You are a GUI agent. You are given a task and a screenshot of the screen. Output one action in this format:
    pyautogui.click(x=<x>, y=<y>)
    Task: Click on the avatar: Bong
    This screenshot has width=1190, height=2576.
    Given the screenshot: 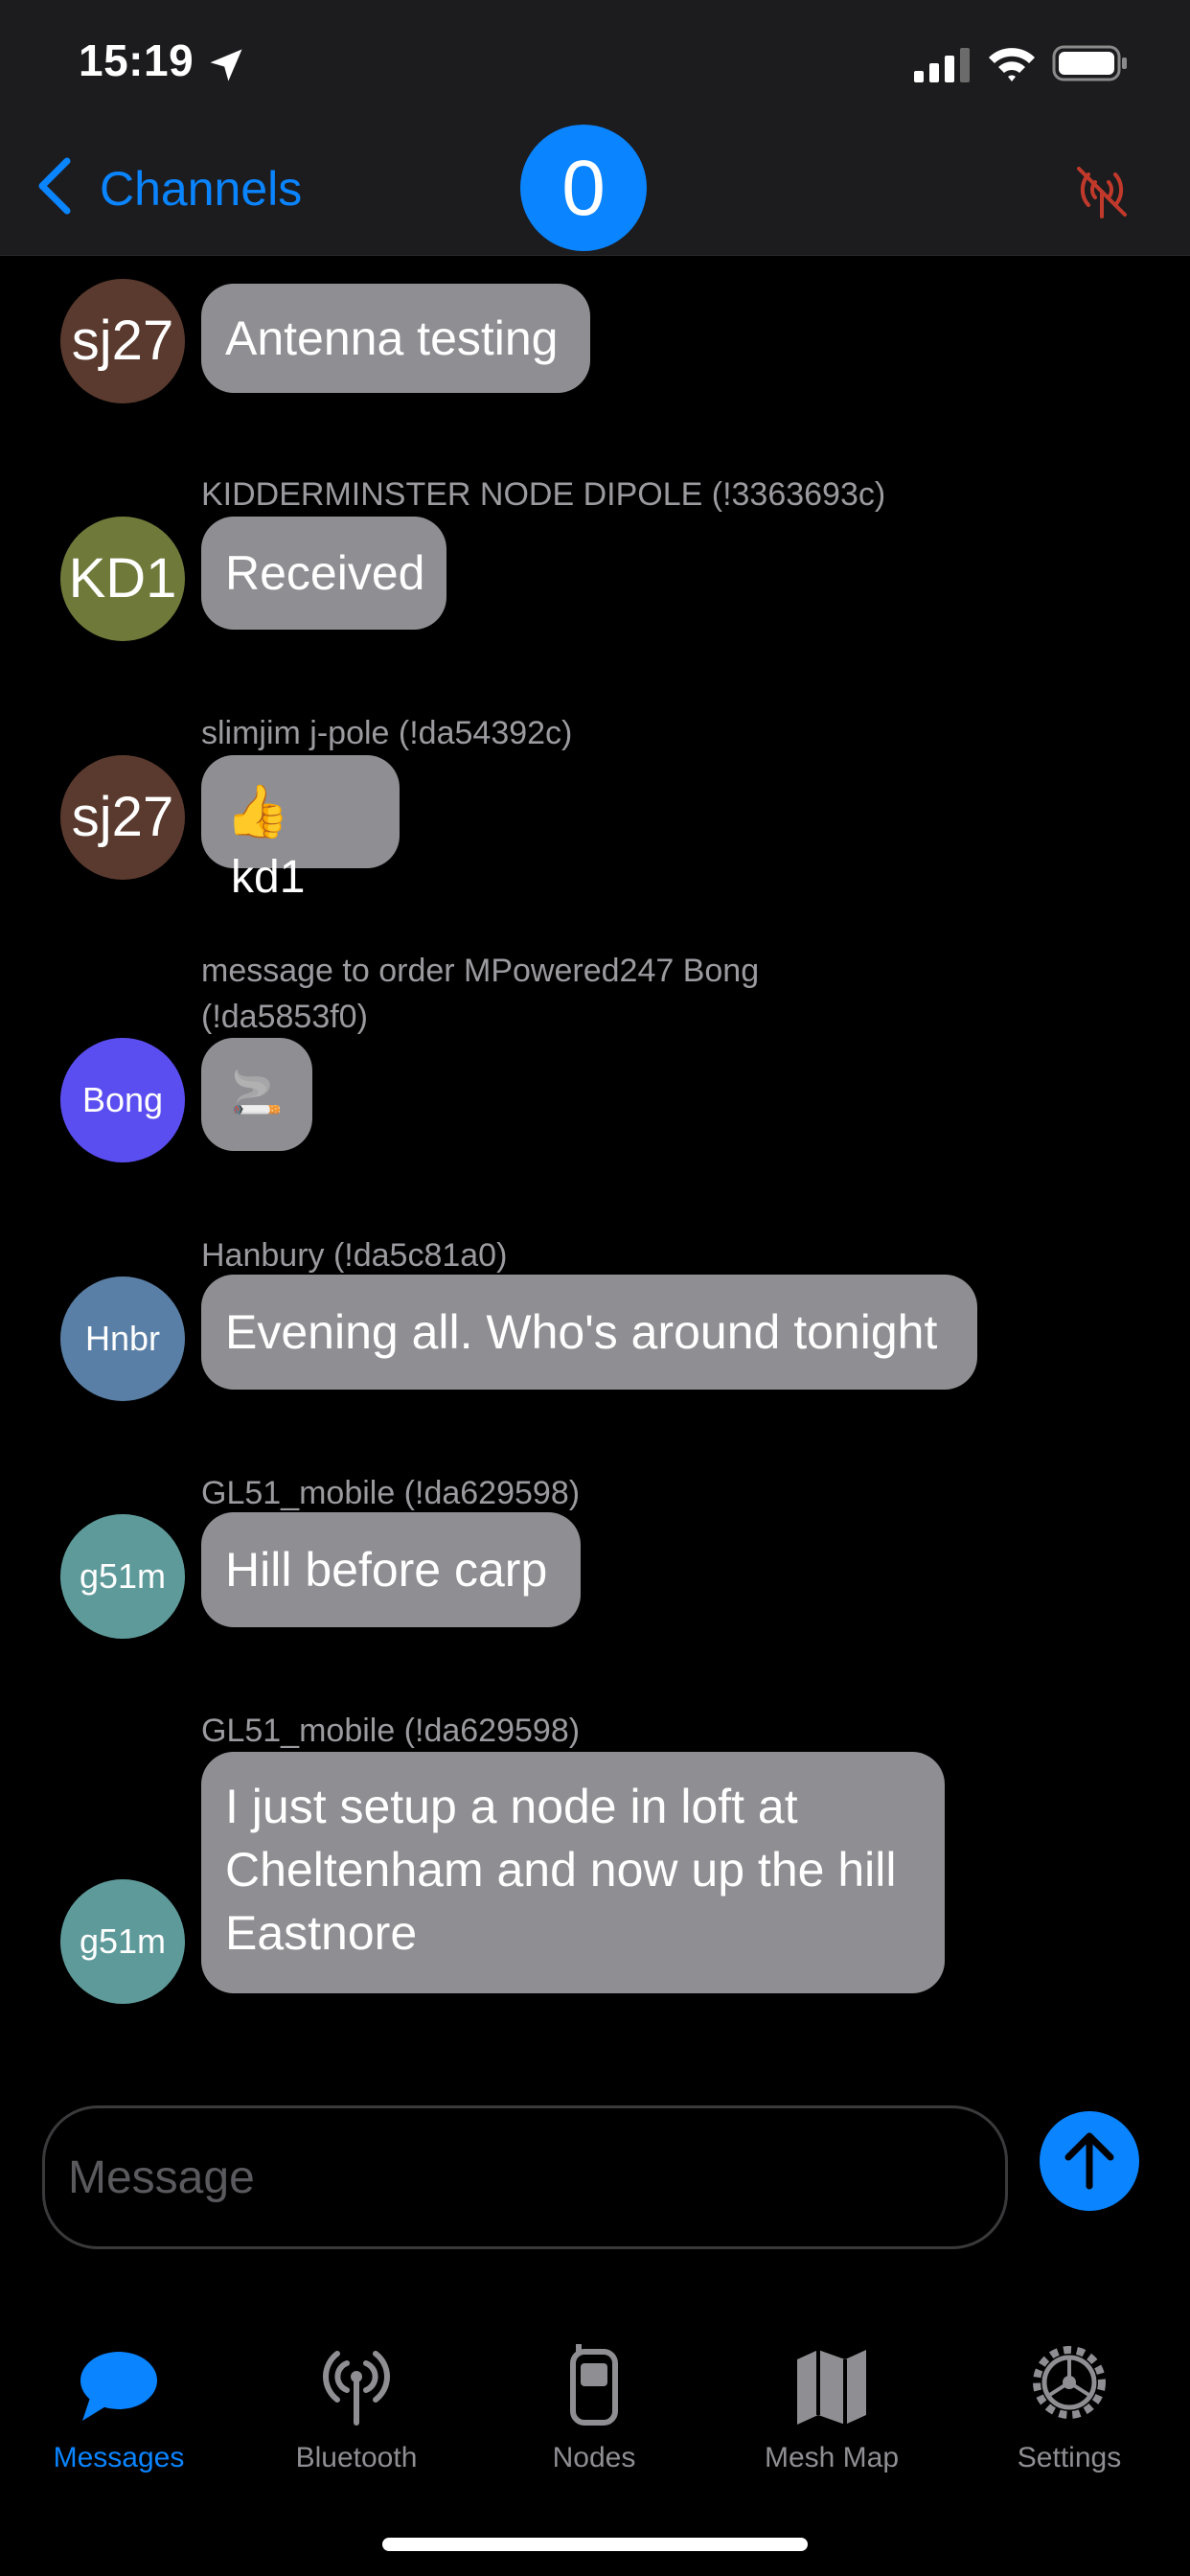 What is the action you would take?
    pyautogui.click(x=123, y=1100)
    